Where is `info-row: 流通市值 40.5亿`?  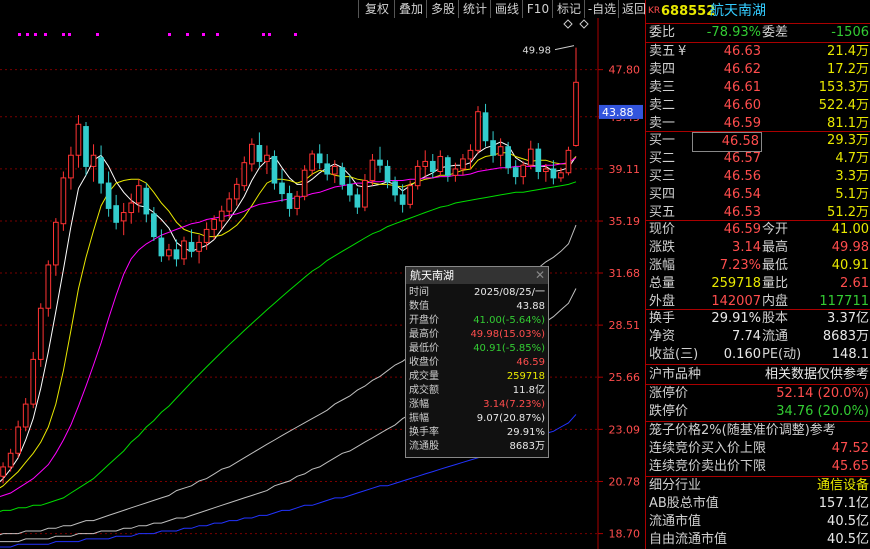
info-row: 流通市值 40.5亿 is located at coordinates (758, 522).